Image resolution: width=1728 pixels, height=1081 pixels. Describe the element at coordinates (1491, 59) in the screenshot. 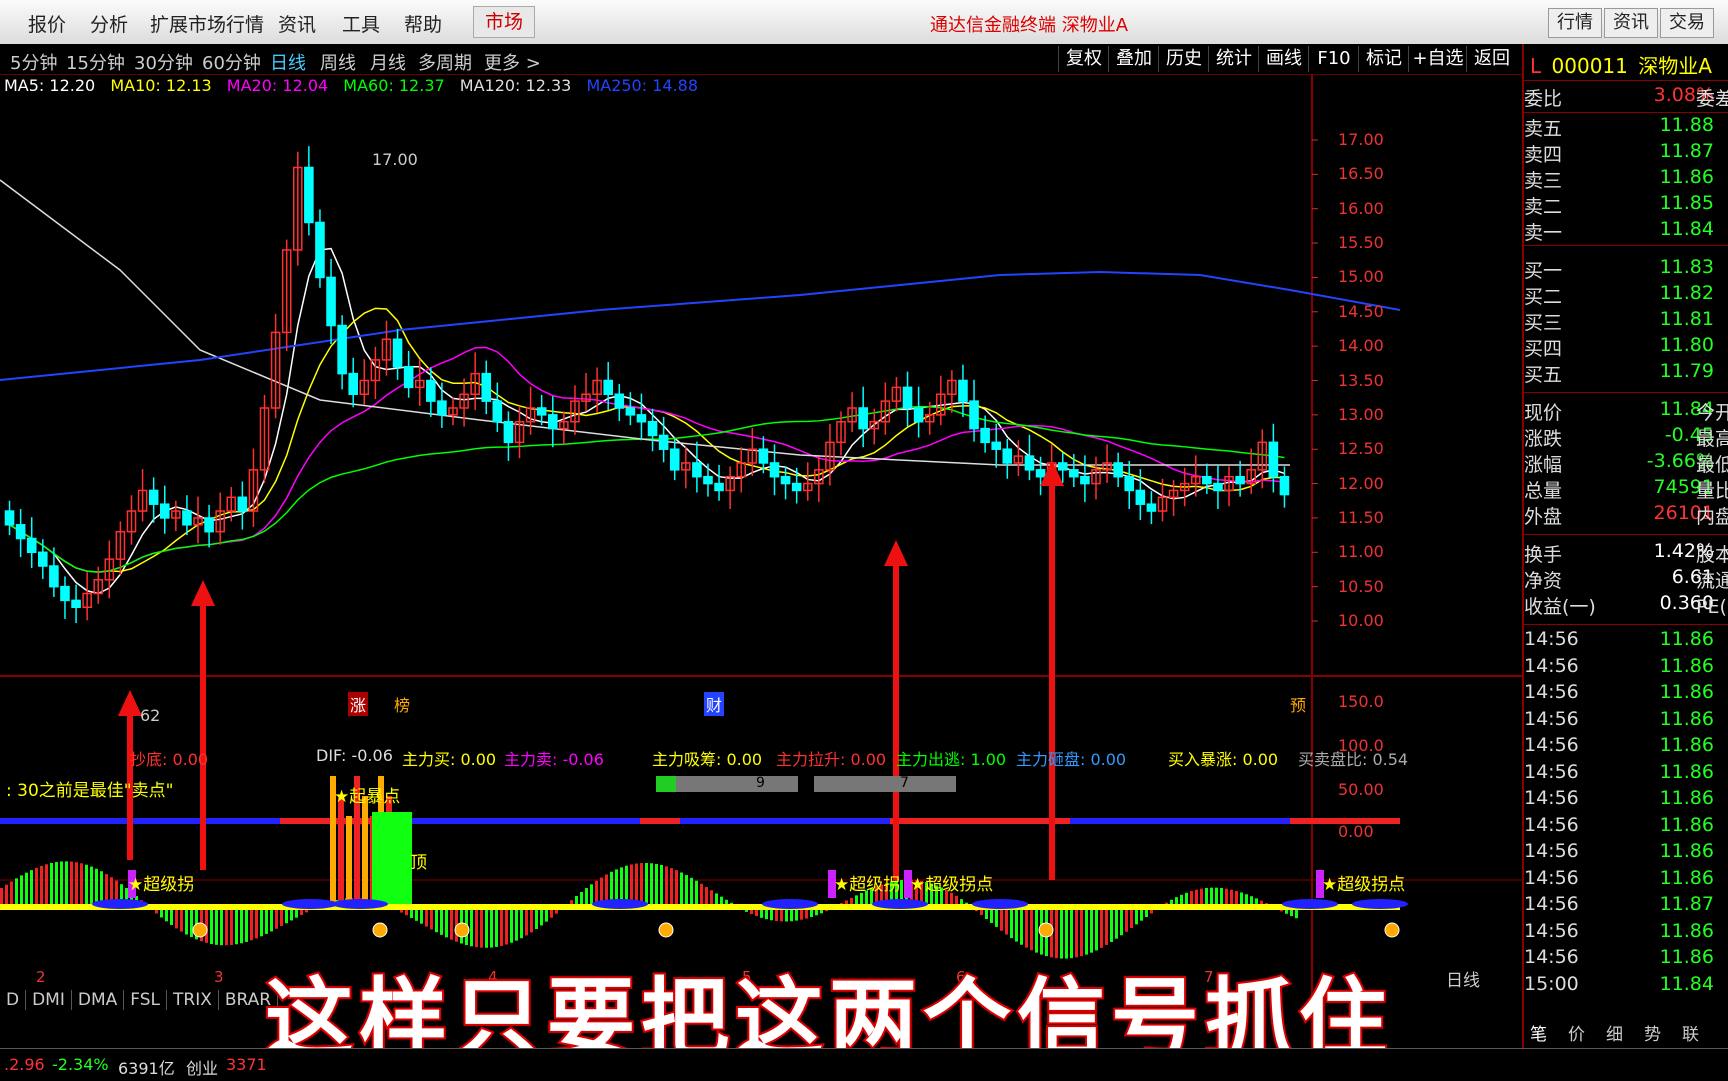

I see `back-button: 返回` at that location.